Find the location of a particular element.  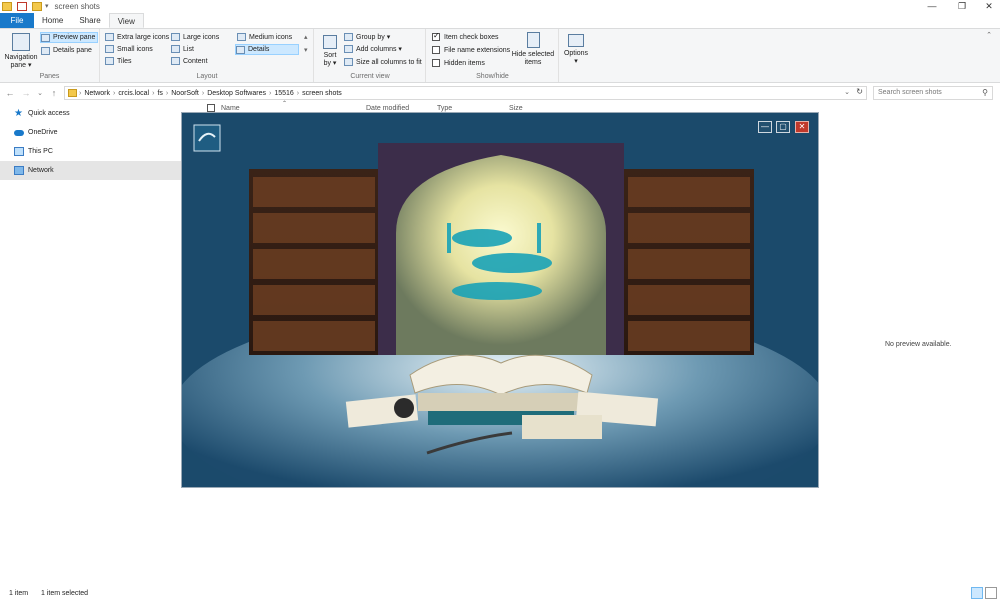

size-columns-button: Size all columns to fit is located at coordinates (383, 62).